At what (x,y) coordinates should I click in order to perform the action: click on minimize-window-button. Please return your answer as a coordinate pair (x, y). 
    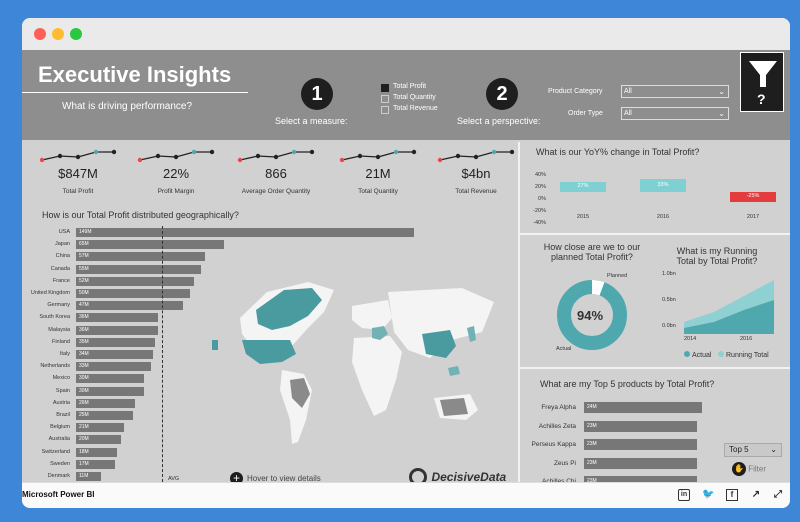
    Looking at the image, I should click on (58, 34).